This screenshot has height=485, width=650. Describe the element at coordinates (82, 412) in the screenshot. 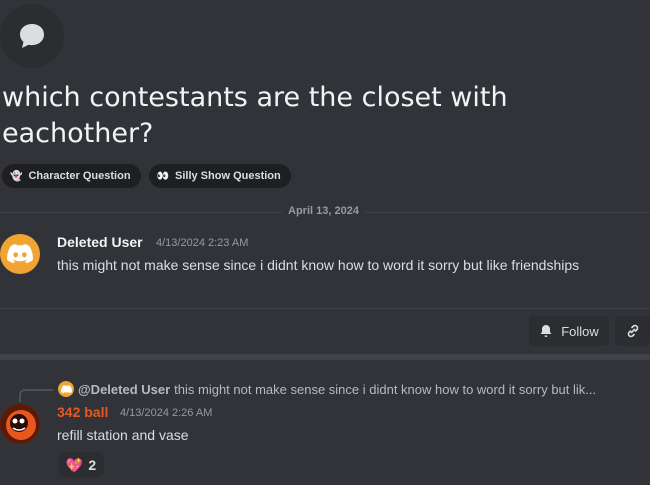

I see `reply-author: 342 ball` at that location.